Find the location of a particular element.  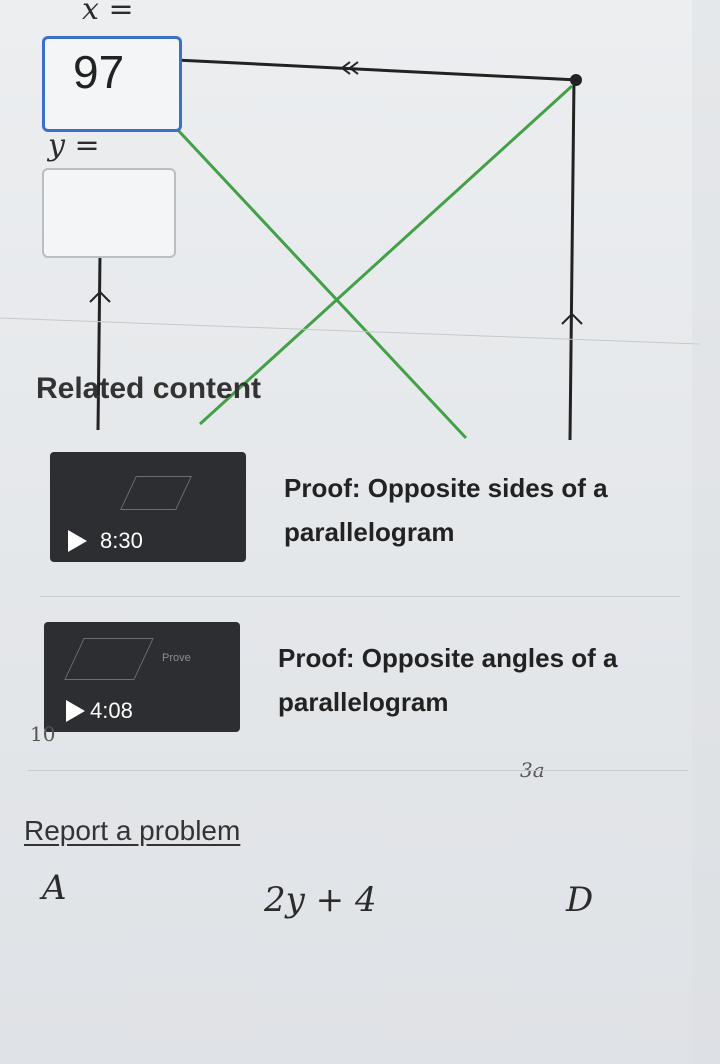

vertex-a-label: A is located at coordinates (54, 888).